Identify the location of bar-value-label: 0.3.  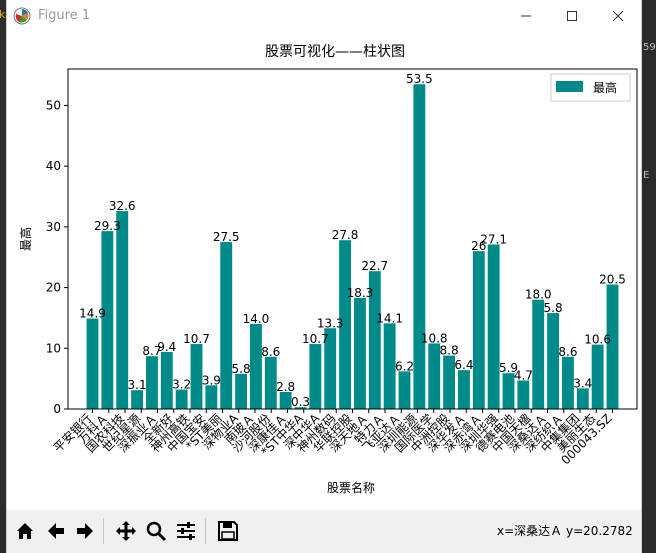
(300, 402).